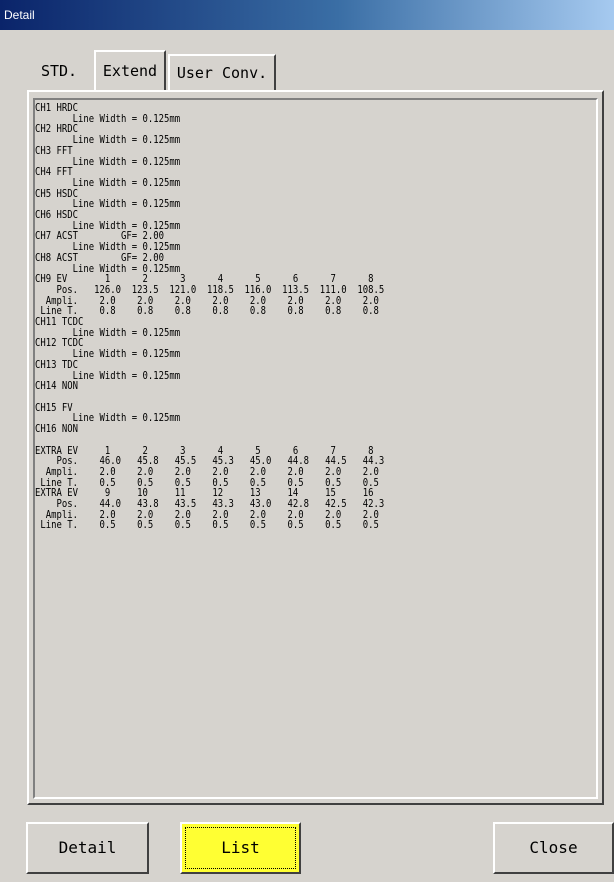 This screenshot has width=614, height=882. I want to click on tab-std: STD., so click(59, 72).